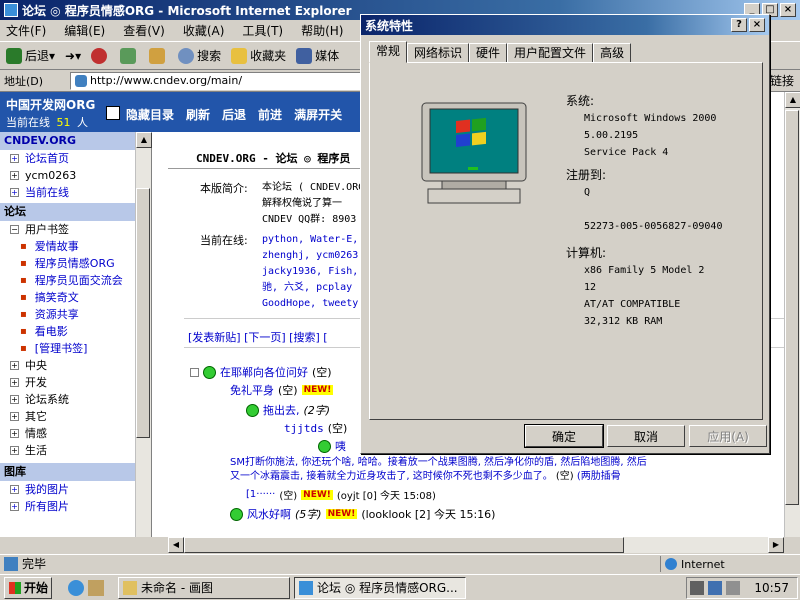 This screenshot has width=800, height=600. I want to click on dialog-tabs: 常规 网络标识 硬件 用户配置文件 高级, so click(500, 52).